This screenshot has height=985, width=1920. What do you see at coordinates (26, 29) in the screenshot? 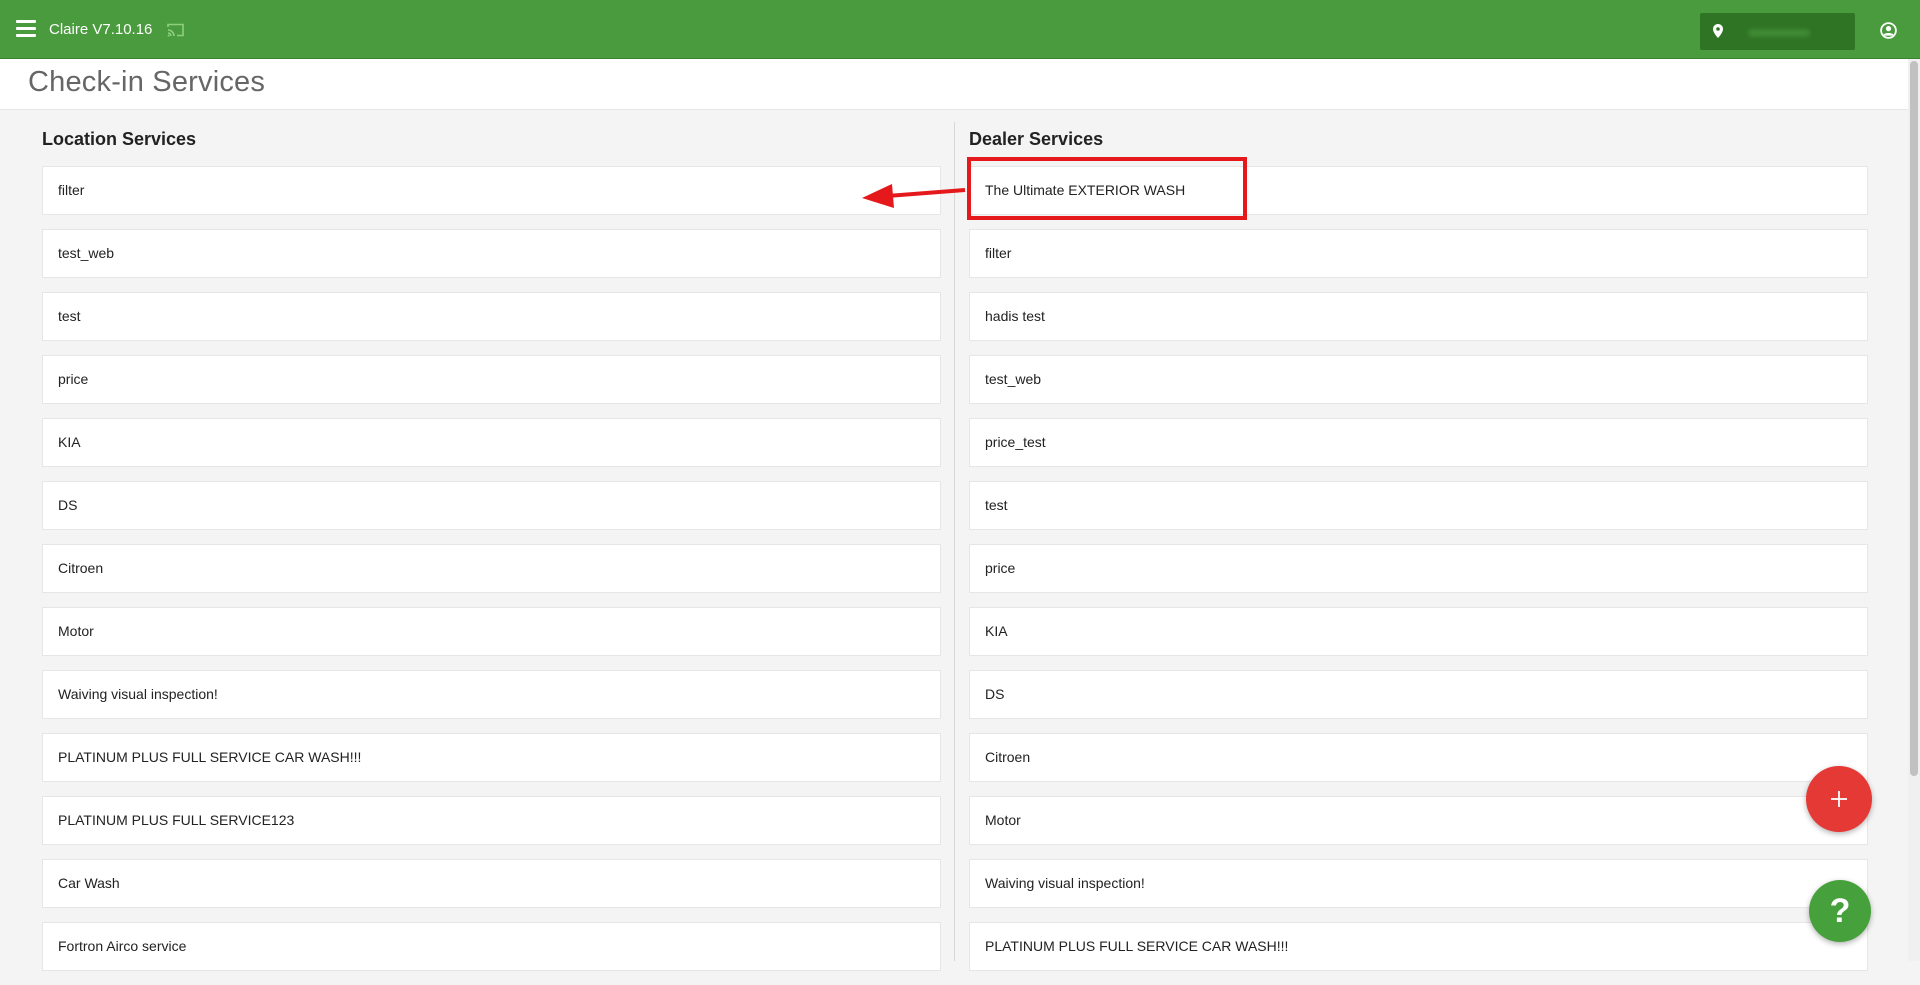
I see `menu-icon` at bounding box center [26, 29].